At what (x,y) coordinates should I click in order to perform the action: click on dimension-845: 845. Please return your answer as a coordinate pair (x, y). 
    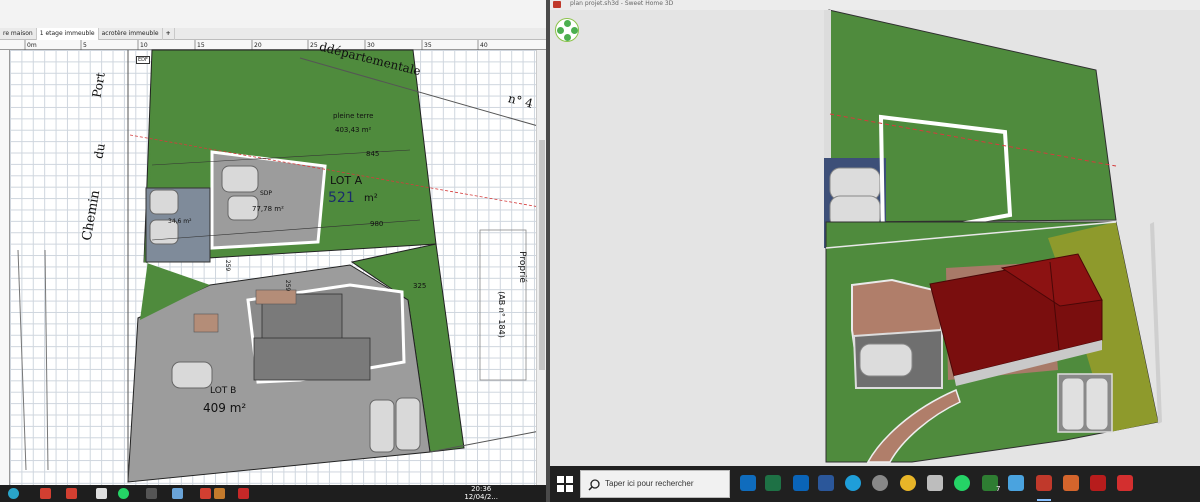
    Looking at the image, I should click on (373, 154).